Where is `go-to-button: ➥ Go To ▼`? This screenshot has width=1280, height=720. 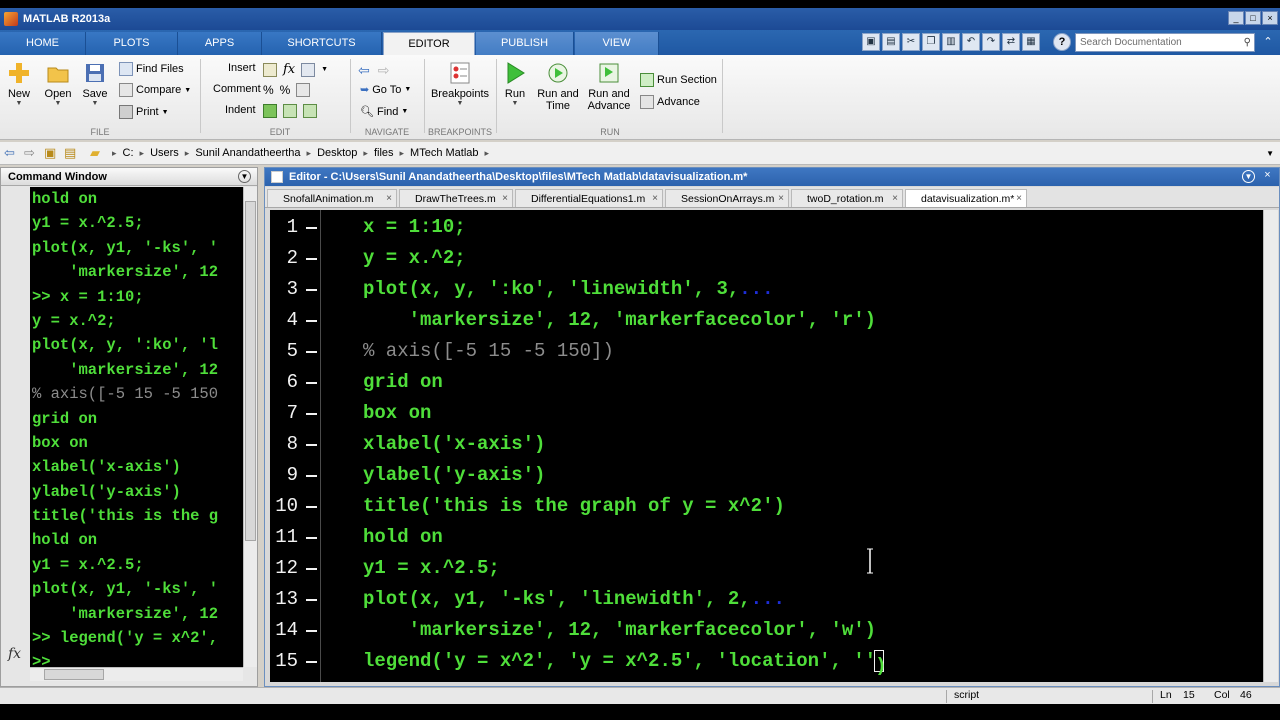 go-to-button: ➥ Go To ▼ is located at coordinates (385, 90).